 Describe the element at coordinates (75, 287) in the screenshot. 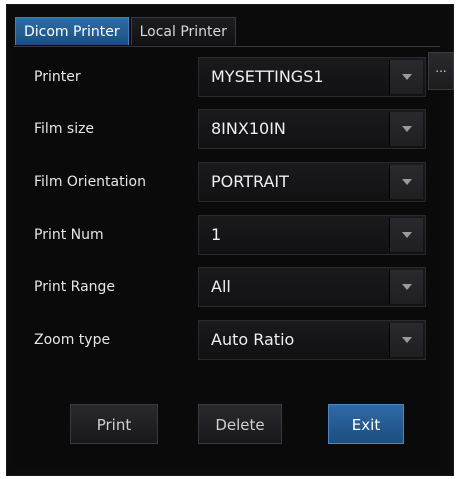

I see `print-range-label: Print Range` at that location.